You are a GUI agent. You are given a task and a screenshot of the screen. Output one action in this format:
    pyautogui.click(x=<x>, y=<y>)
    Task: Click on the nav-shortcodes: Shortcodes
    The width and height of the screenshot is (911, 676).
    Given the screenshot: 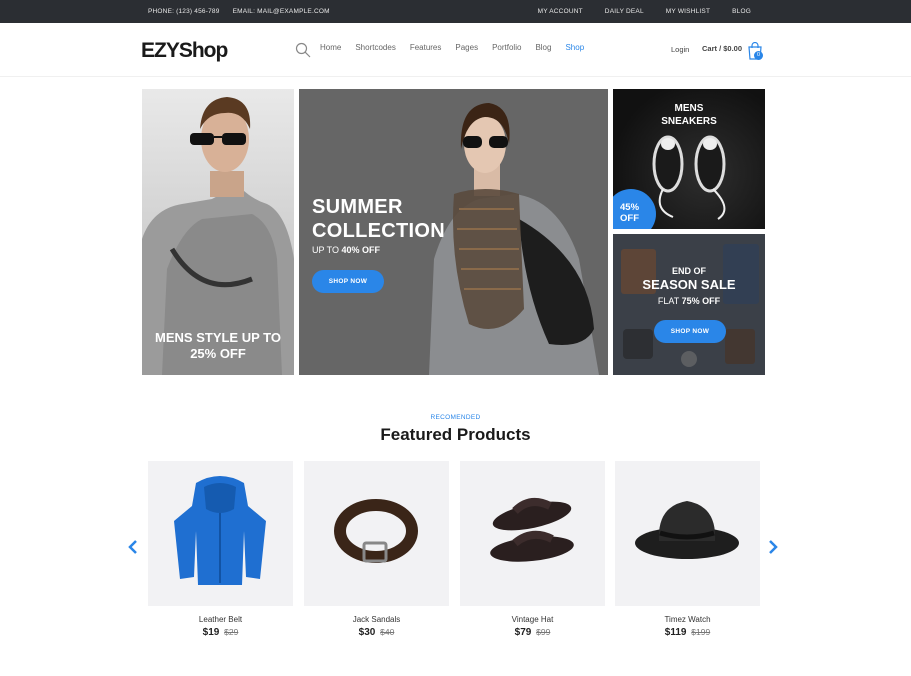 What is the action you would take?
    pyautogui.click(x=375, y=47)
    